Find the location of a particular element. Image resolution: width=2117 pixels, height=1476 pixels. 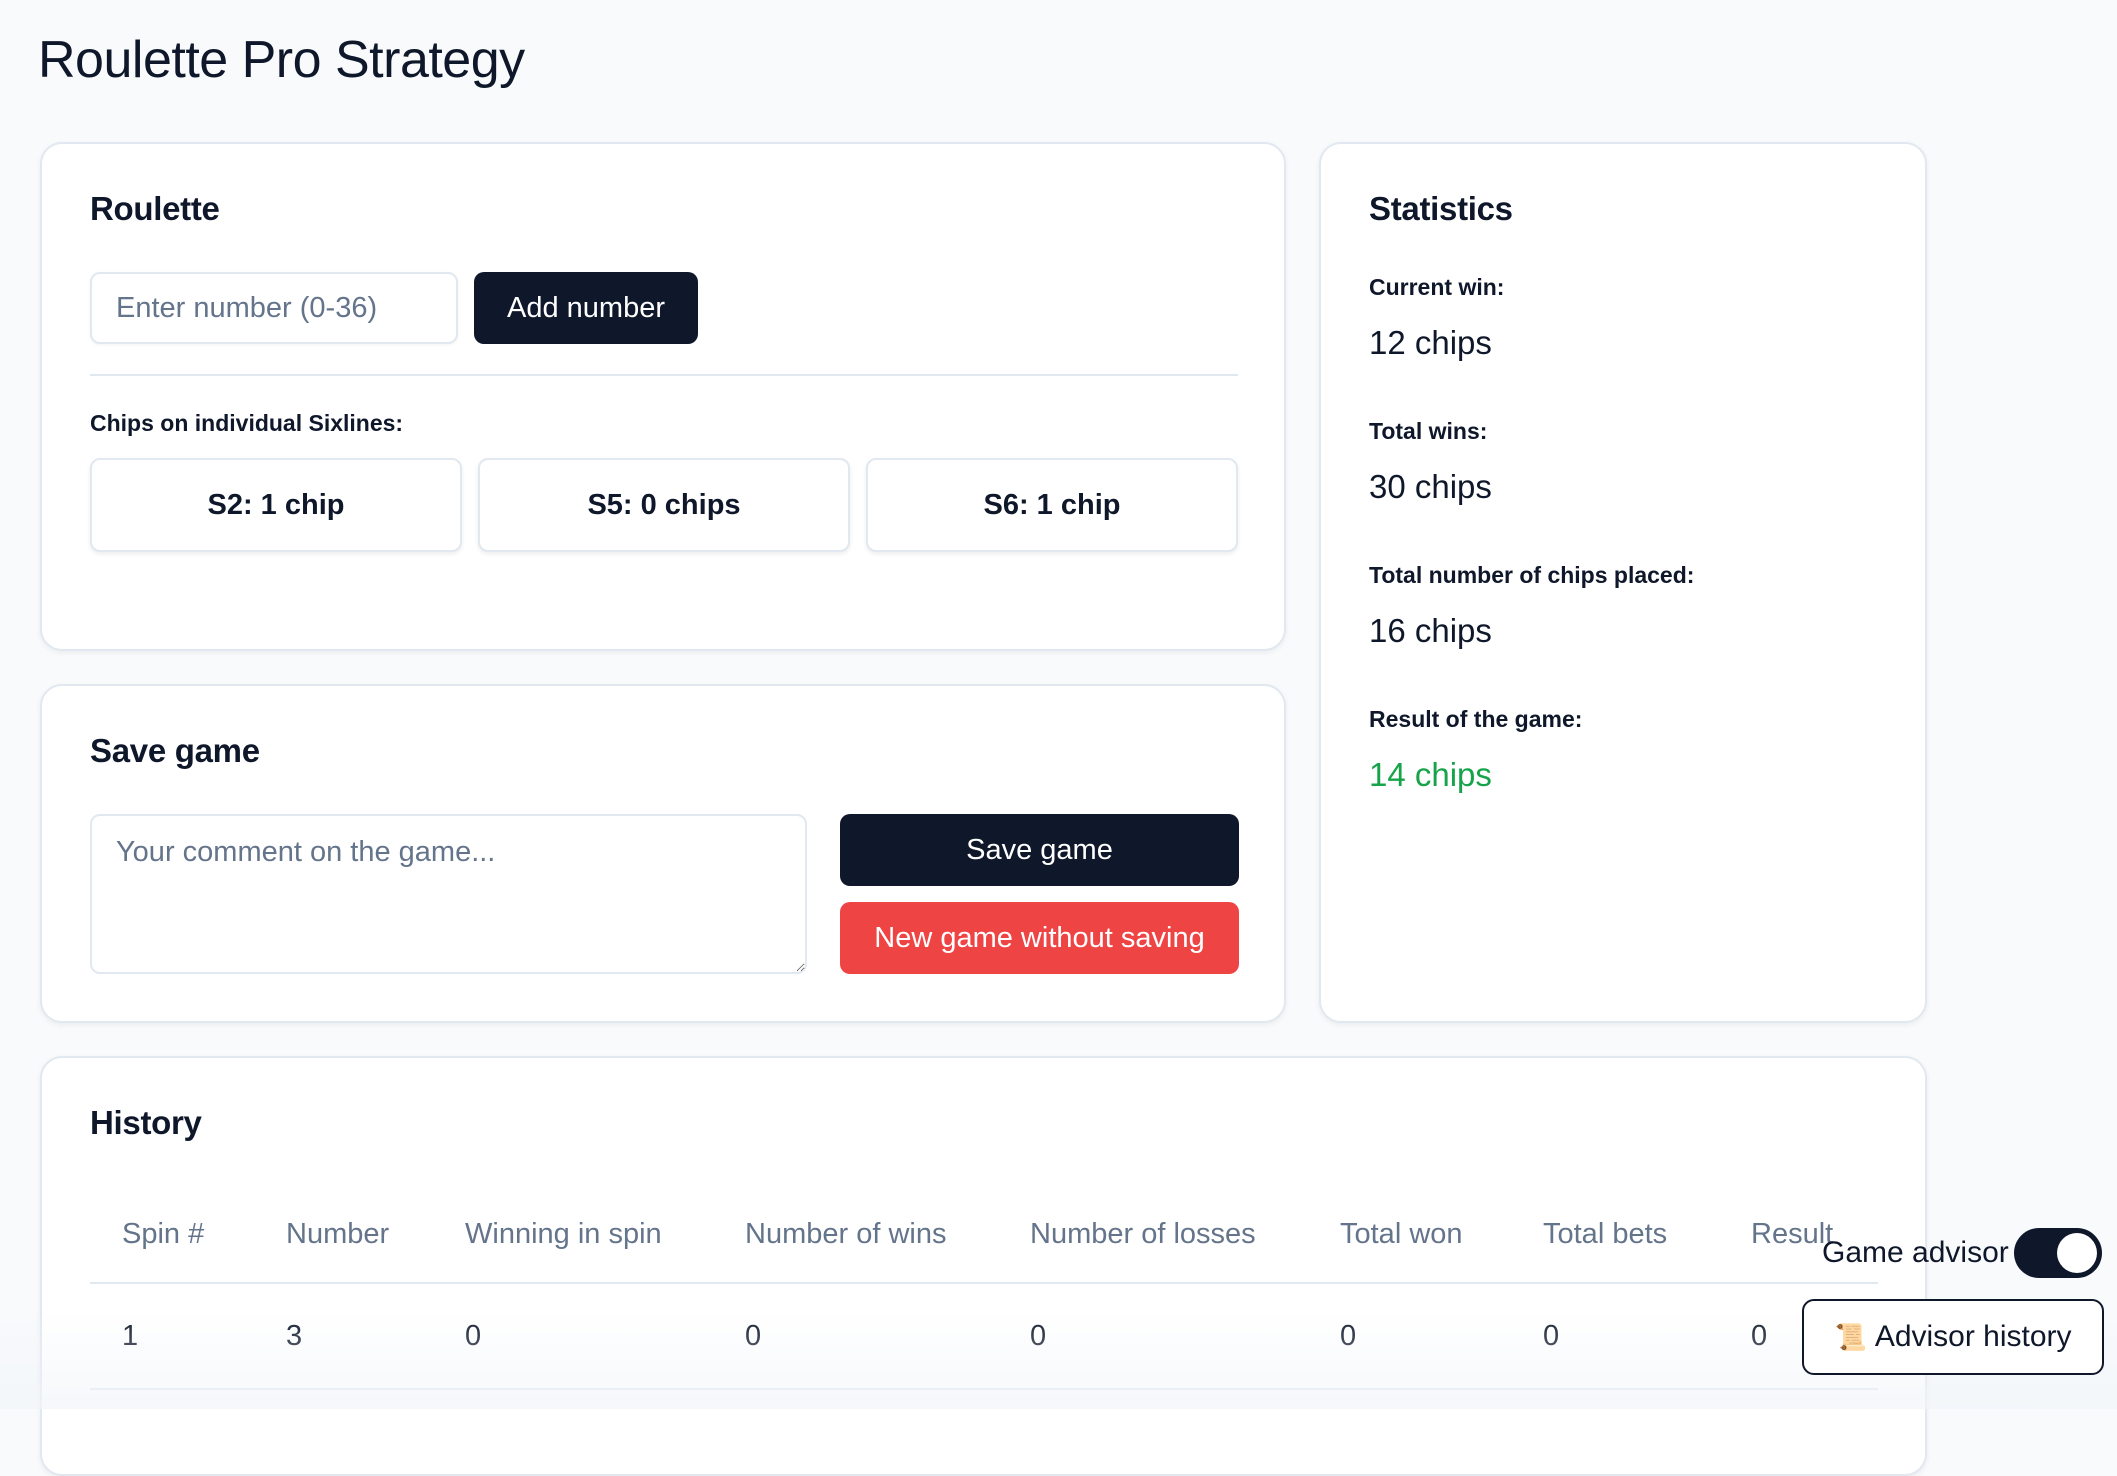

sixline-s6: S6: 1 chip is located at coordinates (1052, 505).